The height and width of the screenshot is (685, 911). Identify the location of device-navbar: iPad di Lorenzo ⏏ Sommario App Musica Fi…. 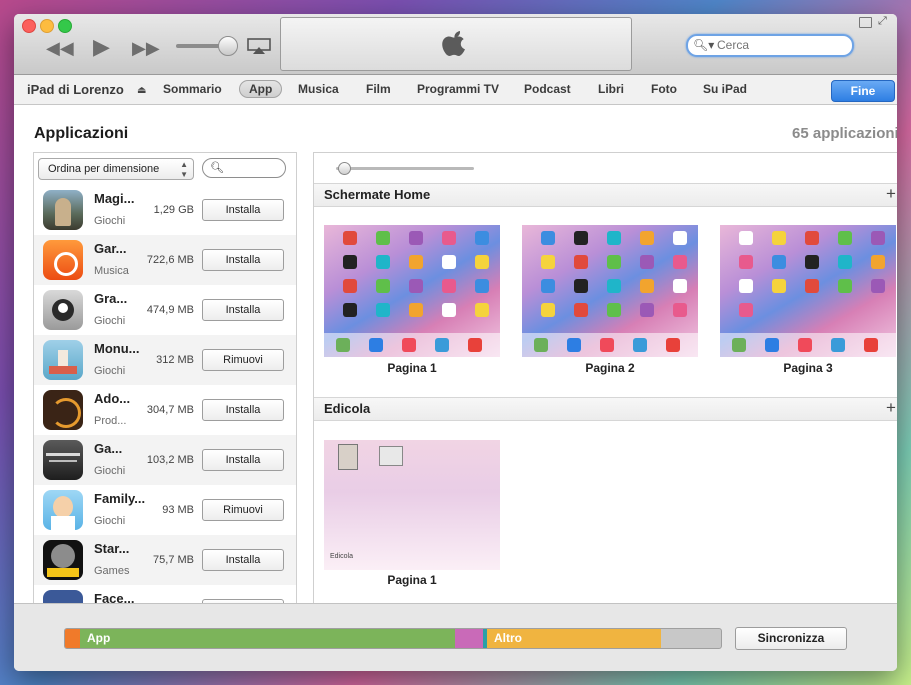
(455, 90).